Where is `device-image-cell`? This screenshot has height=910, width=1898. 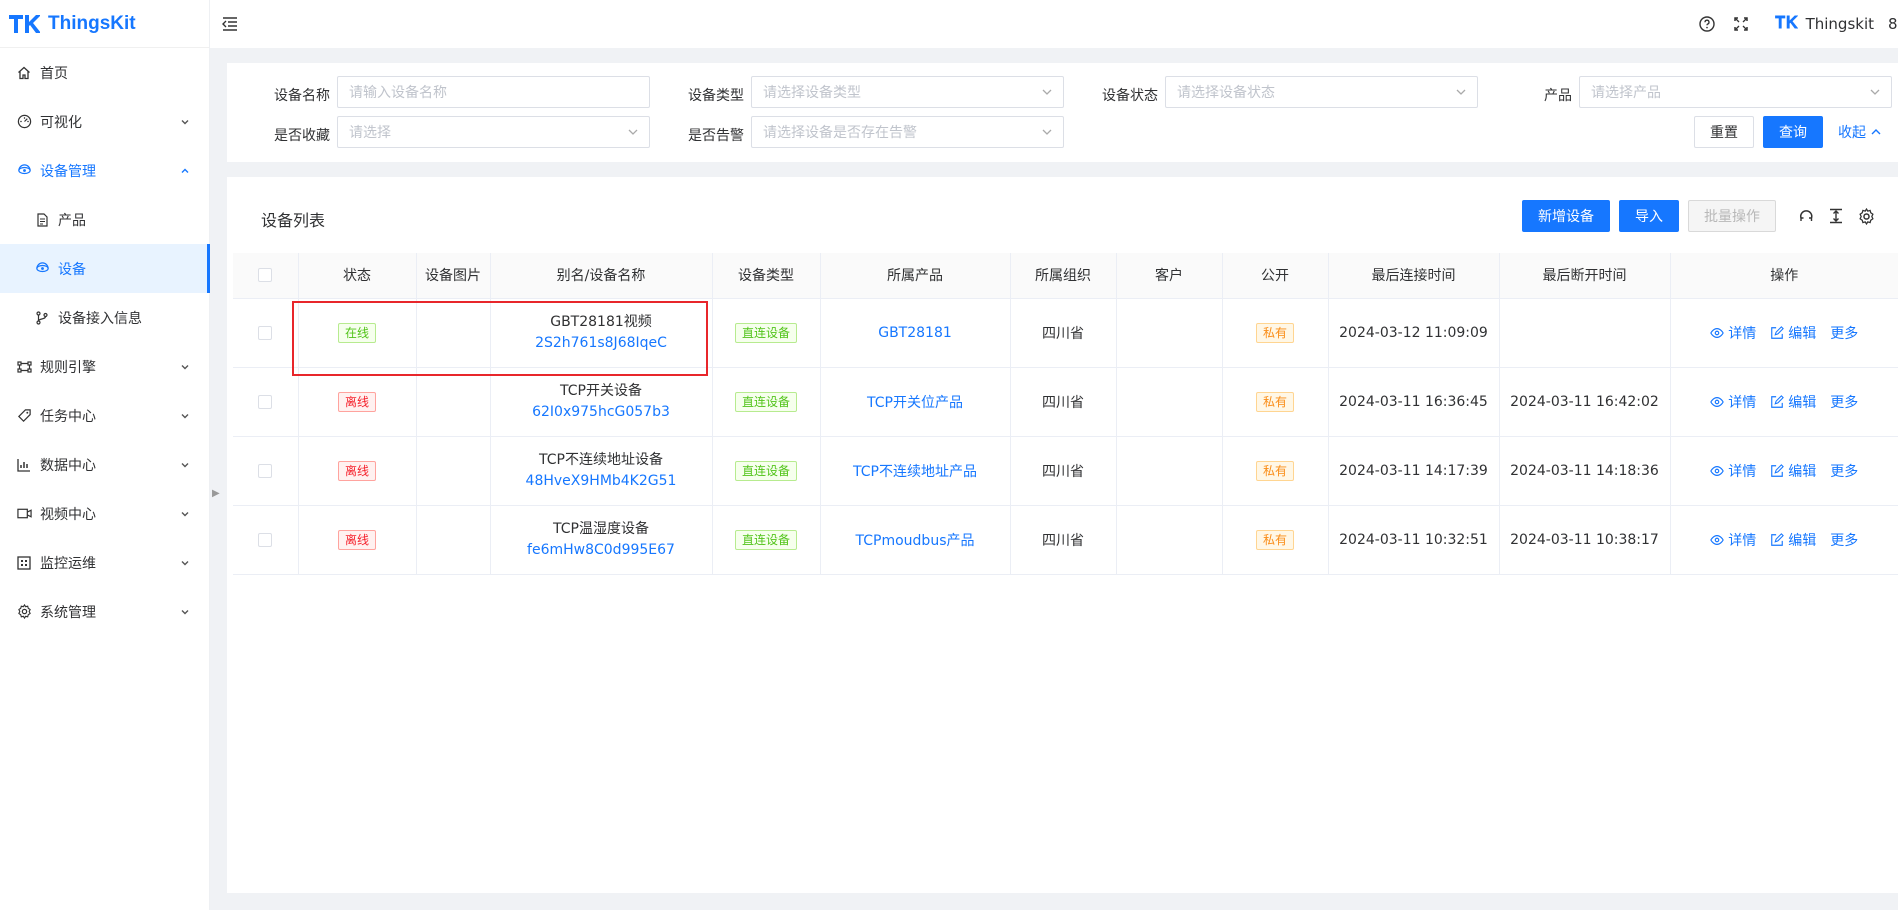 device-image-cell is located at coordinates (453, 333).